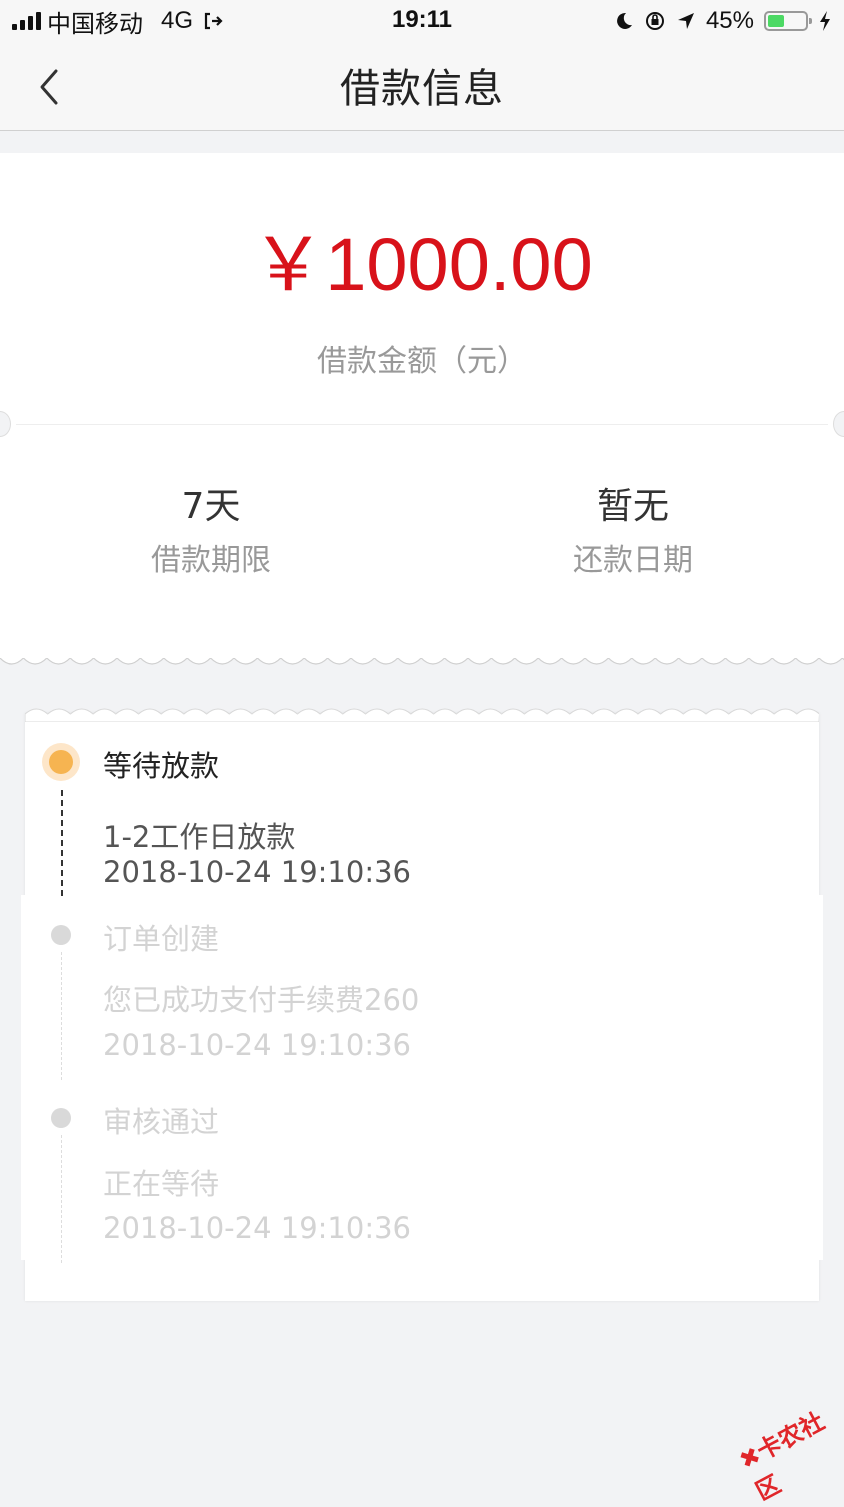 The width and height of the screenshot is (844, 1507). I want to click on status-dot-active-icon, so click(61, 762).